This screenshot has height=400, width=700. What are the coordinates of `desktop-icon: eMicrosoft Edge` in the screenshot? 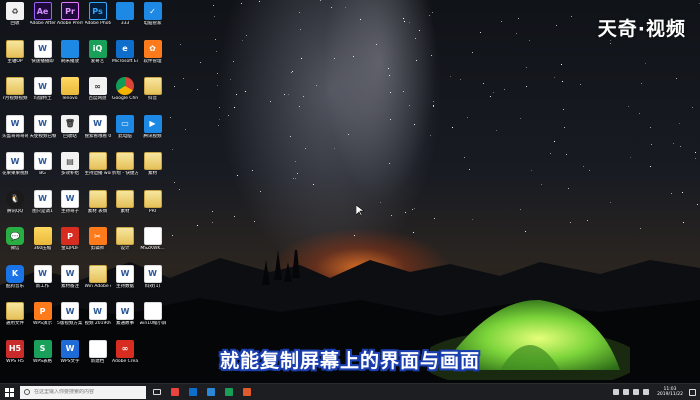 It's located at (125, 51).